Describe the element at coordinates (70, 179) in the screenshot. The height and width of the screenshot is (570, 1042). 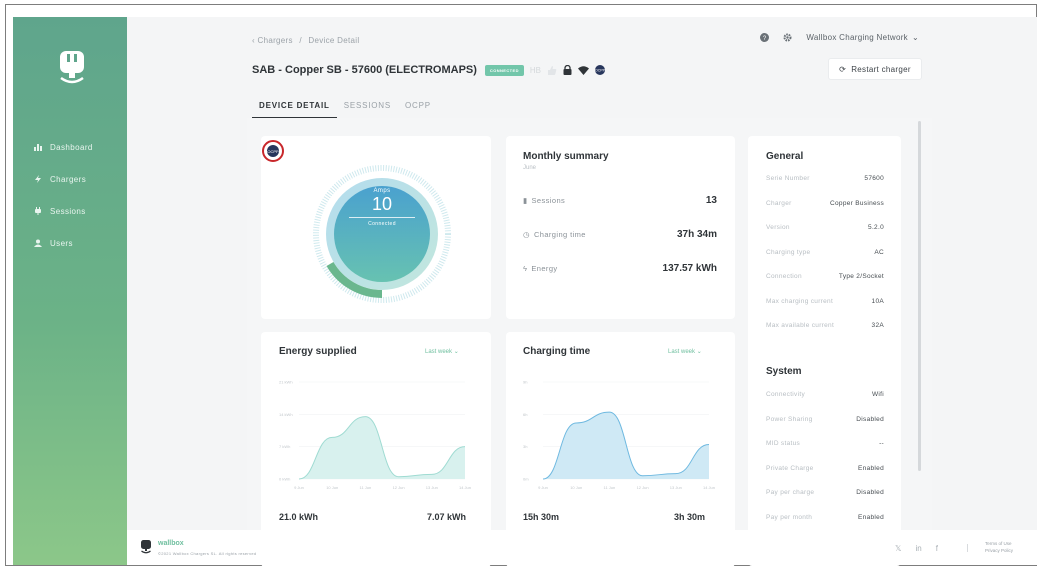
I see `sidebar-item-chargers: Chargers` at that location.